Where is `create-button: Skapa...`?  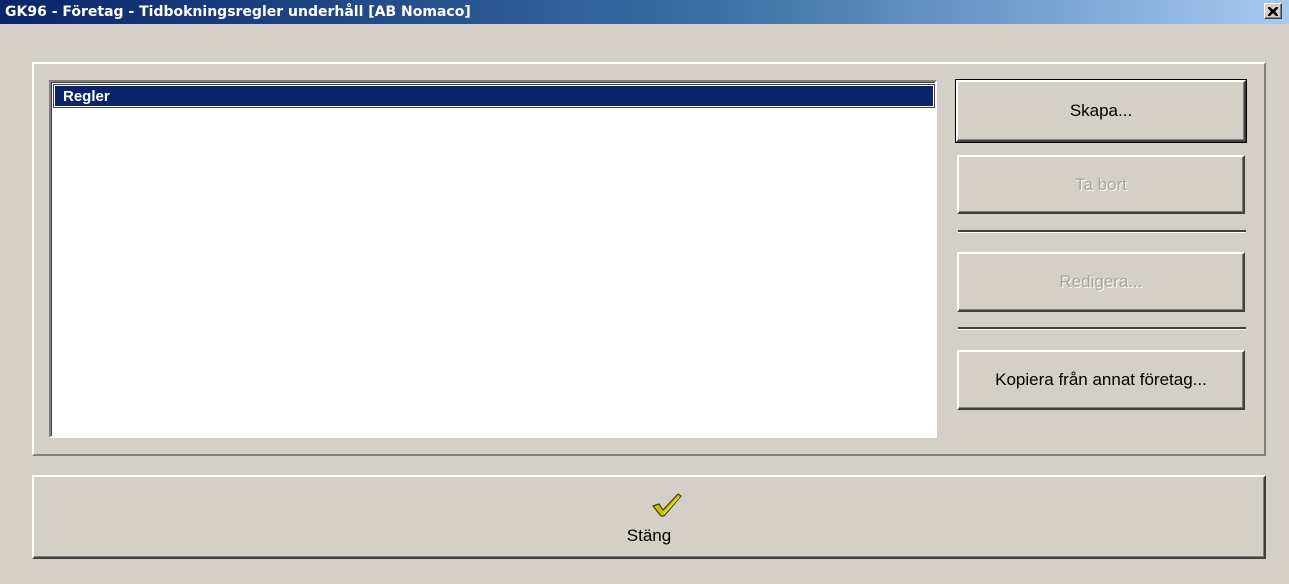
create-button: Skapa... is located at coordinates (1101, 111).